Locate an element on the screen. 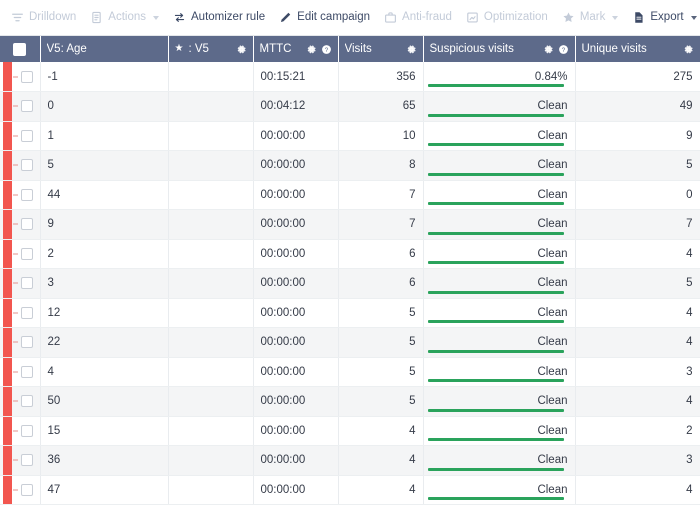  cell-age: 2 is located at coordinates (104, 254).